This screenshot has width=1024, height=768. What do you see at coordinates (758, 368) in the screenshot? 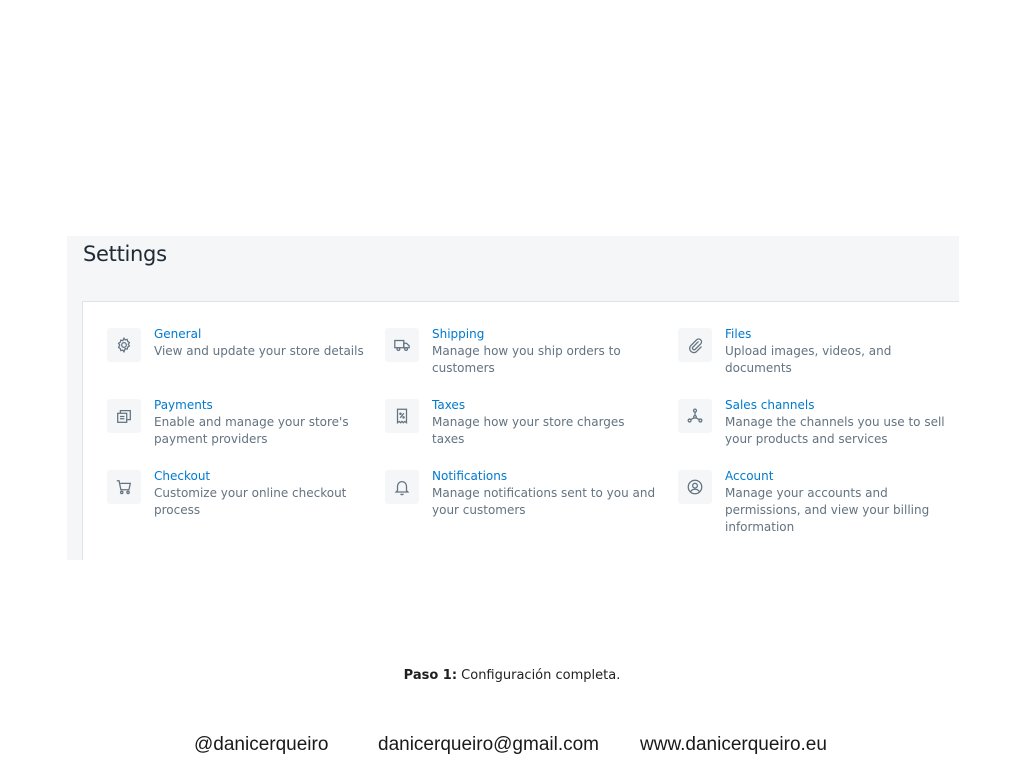
I see `item-desc-line: documents` at bounding box center [758, 368].